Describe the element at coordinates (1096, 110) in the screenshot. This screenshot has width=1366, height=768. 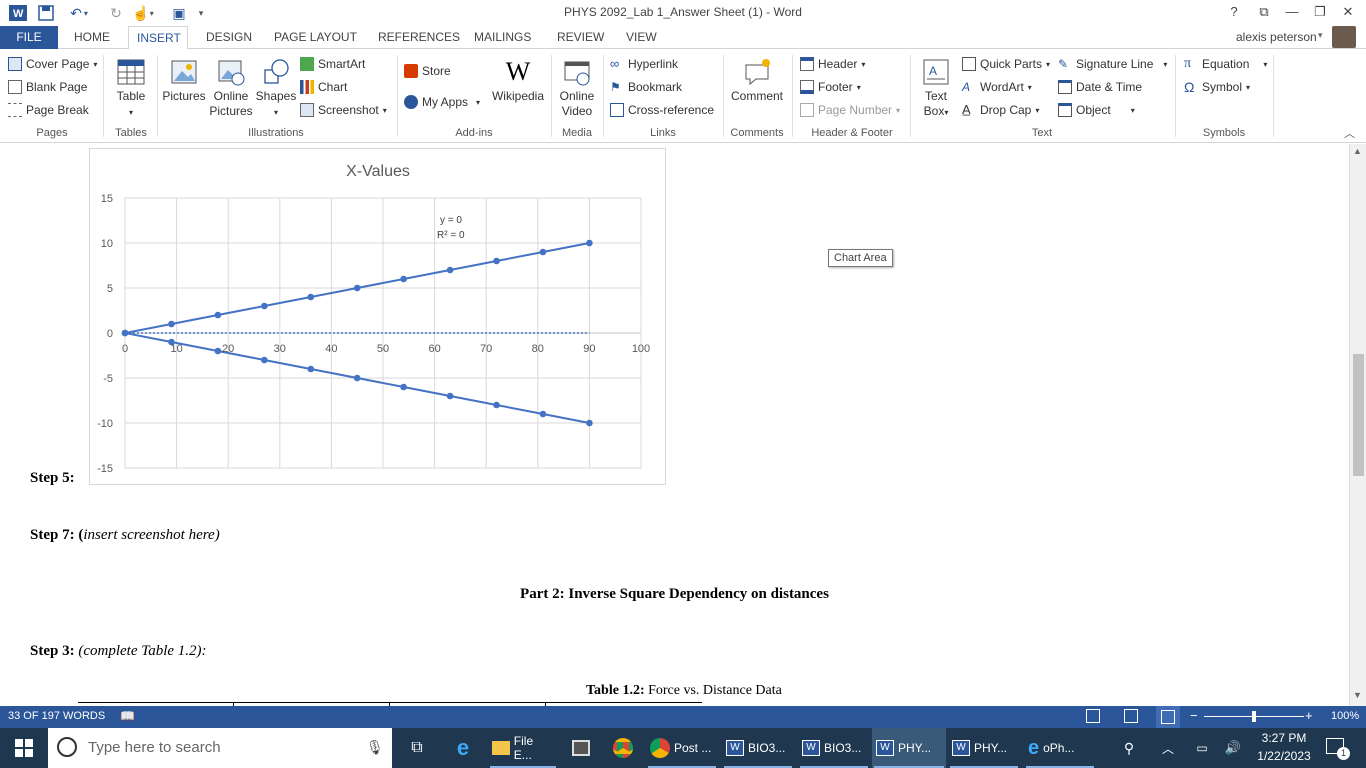
I see `object-button: Object ▾` at that location.